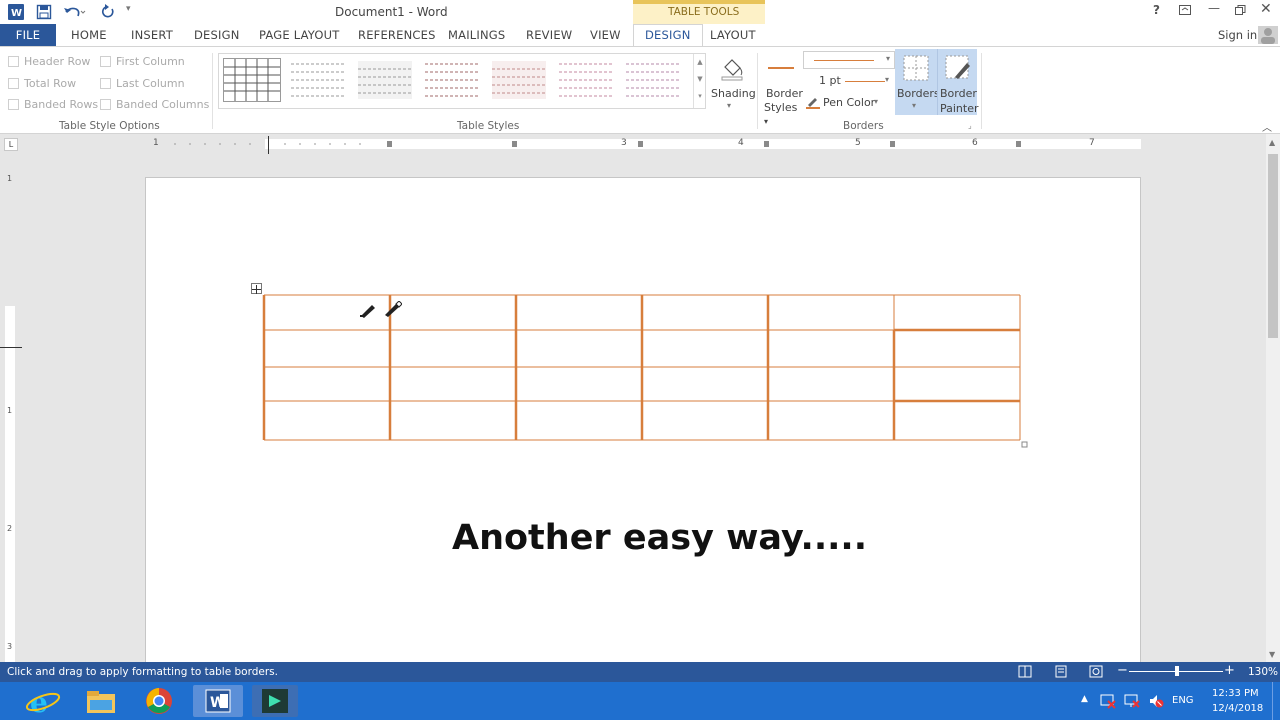 This screenshot has width=1280, height=720. What do you see at coordinates (1122, 670) in the screenshot?
I see `zoom-out-button: −` at bounding box center [1122, 670].